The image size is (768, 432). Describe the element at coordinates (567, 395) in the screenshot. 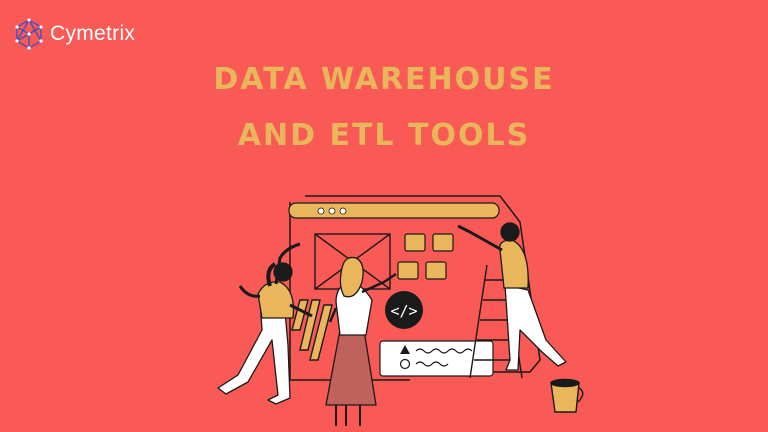

I see `bucket-icon` at that location.